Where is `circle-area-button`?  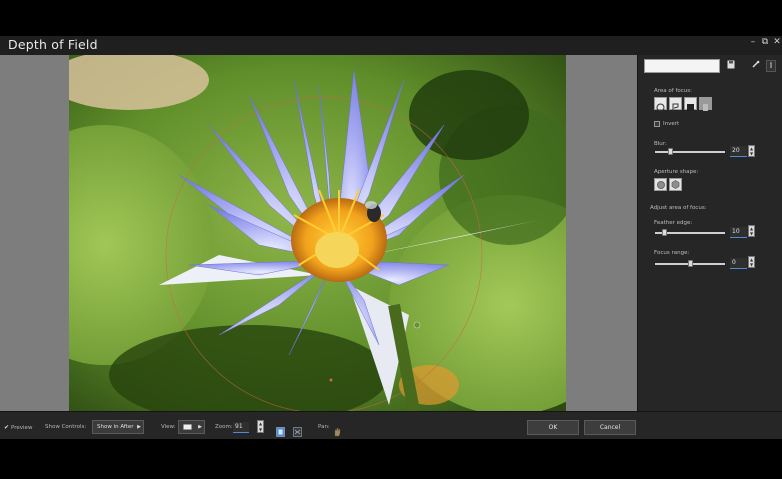 circle-area-button is located at coordinates (660, 104).